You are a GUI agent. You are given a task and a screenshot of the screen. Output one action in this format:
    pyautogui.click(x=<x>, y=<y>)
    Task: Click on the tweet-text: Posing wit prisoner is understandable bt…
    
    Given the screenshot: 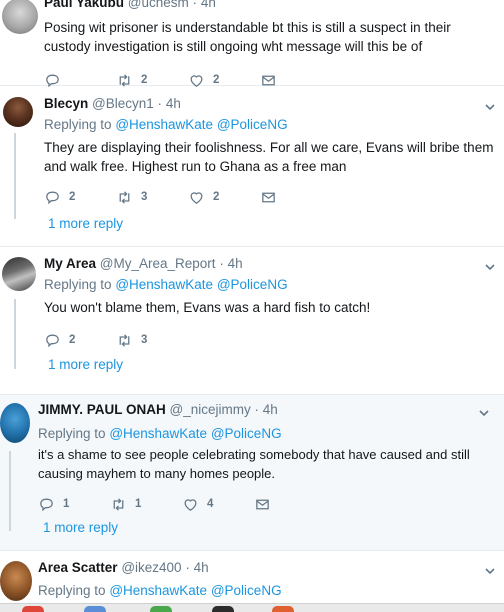 What is the action you would take?
    pyautogui.click(x=247, y=37)
    